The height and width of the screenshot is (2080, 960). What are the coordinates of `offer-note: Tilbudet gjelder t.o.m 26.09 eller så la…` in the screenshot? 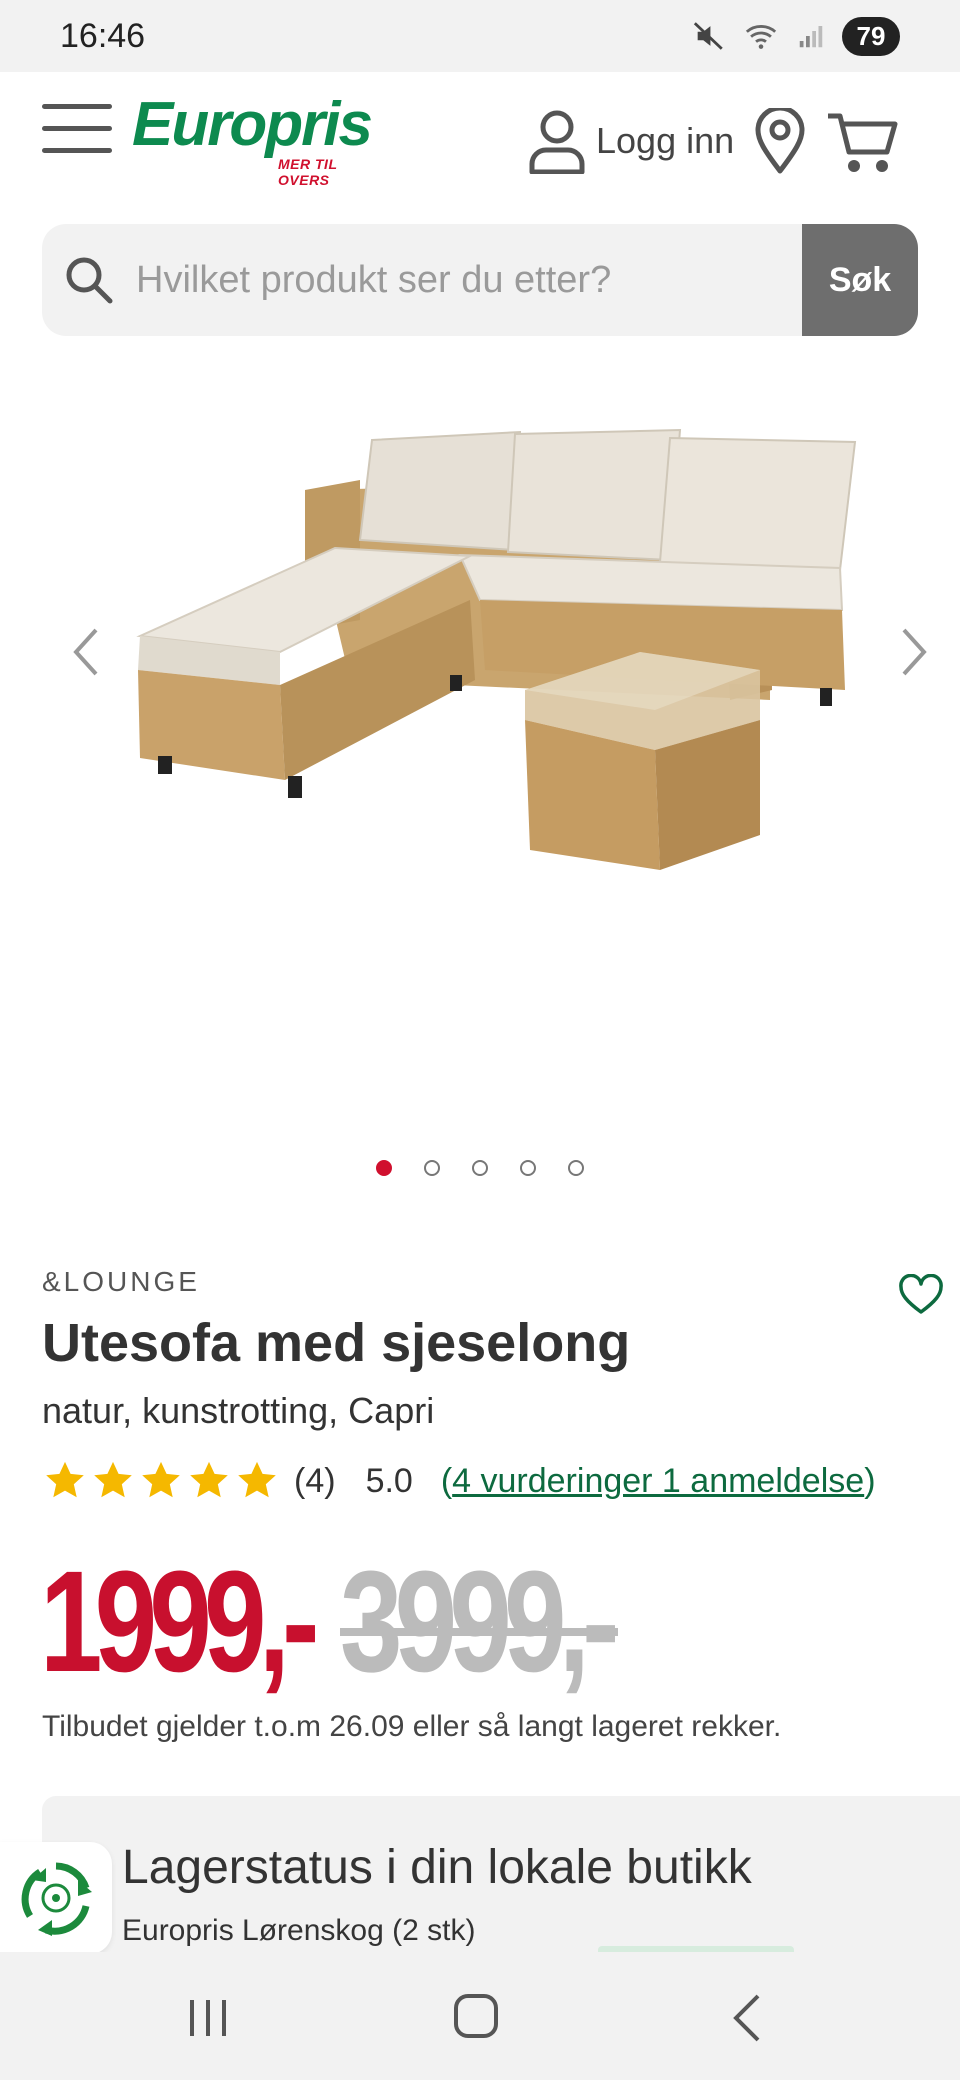 It's located at (412, 1726).